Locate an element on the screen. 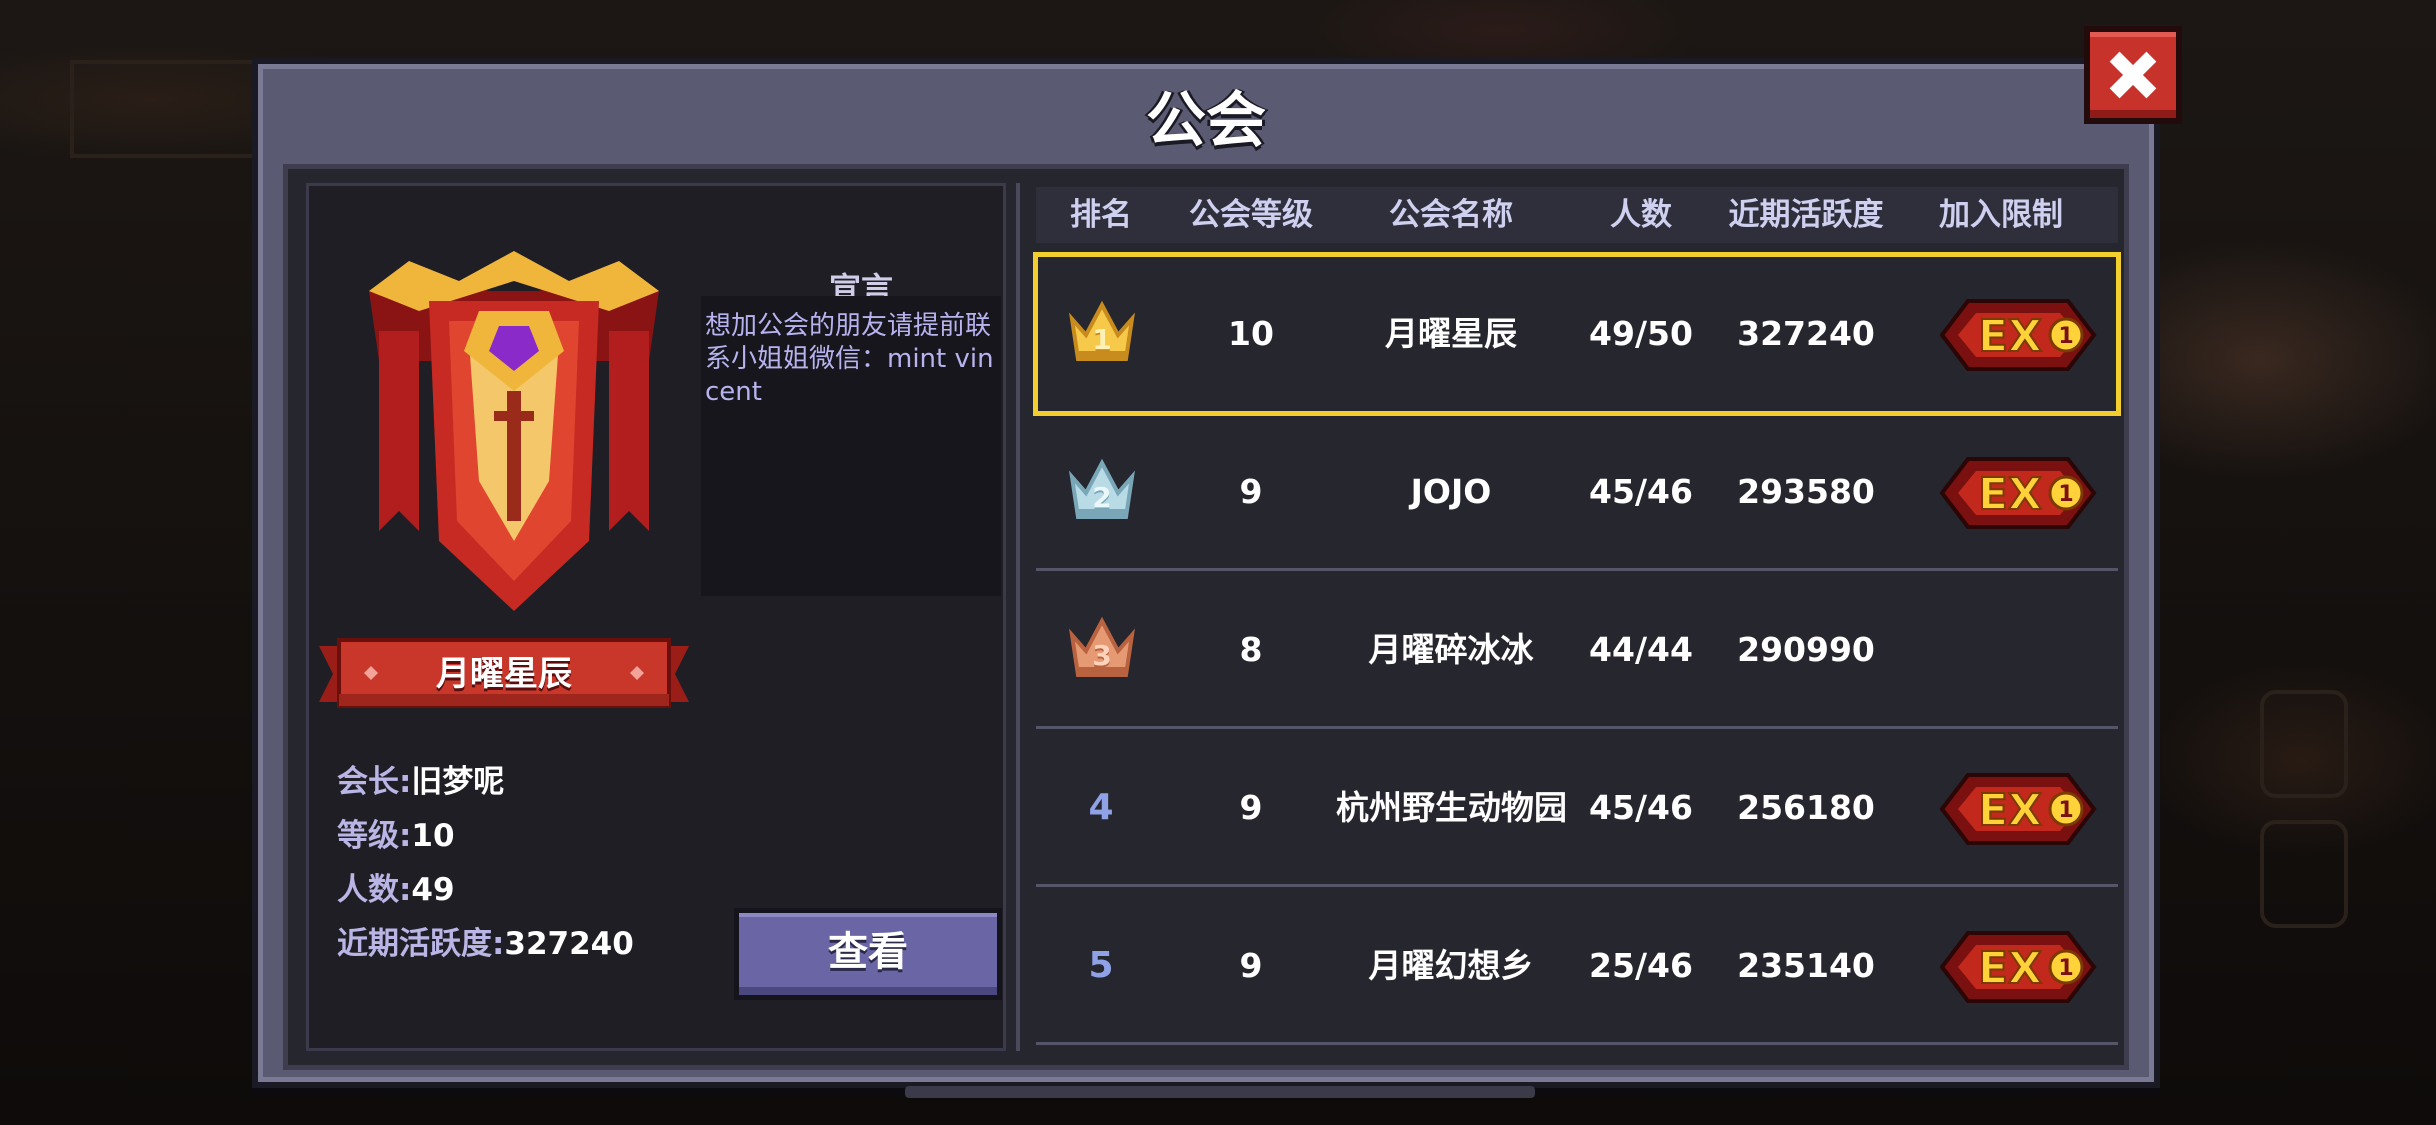  rank-number: 3 is located at coordinates (1102, 655).